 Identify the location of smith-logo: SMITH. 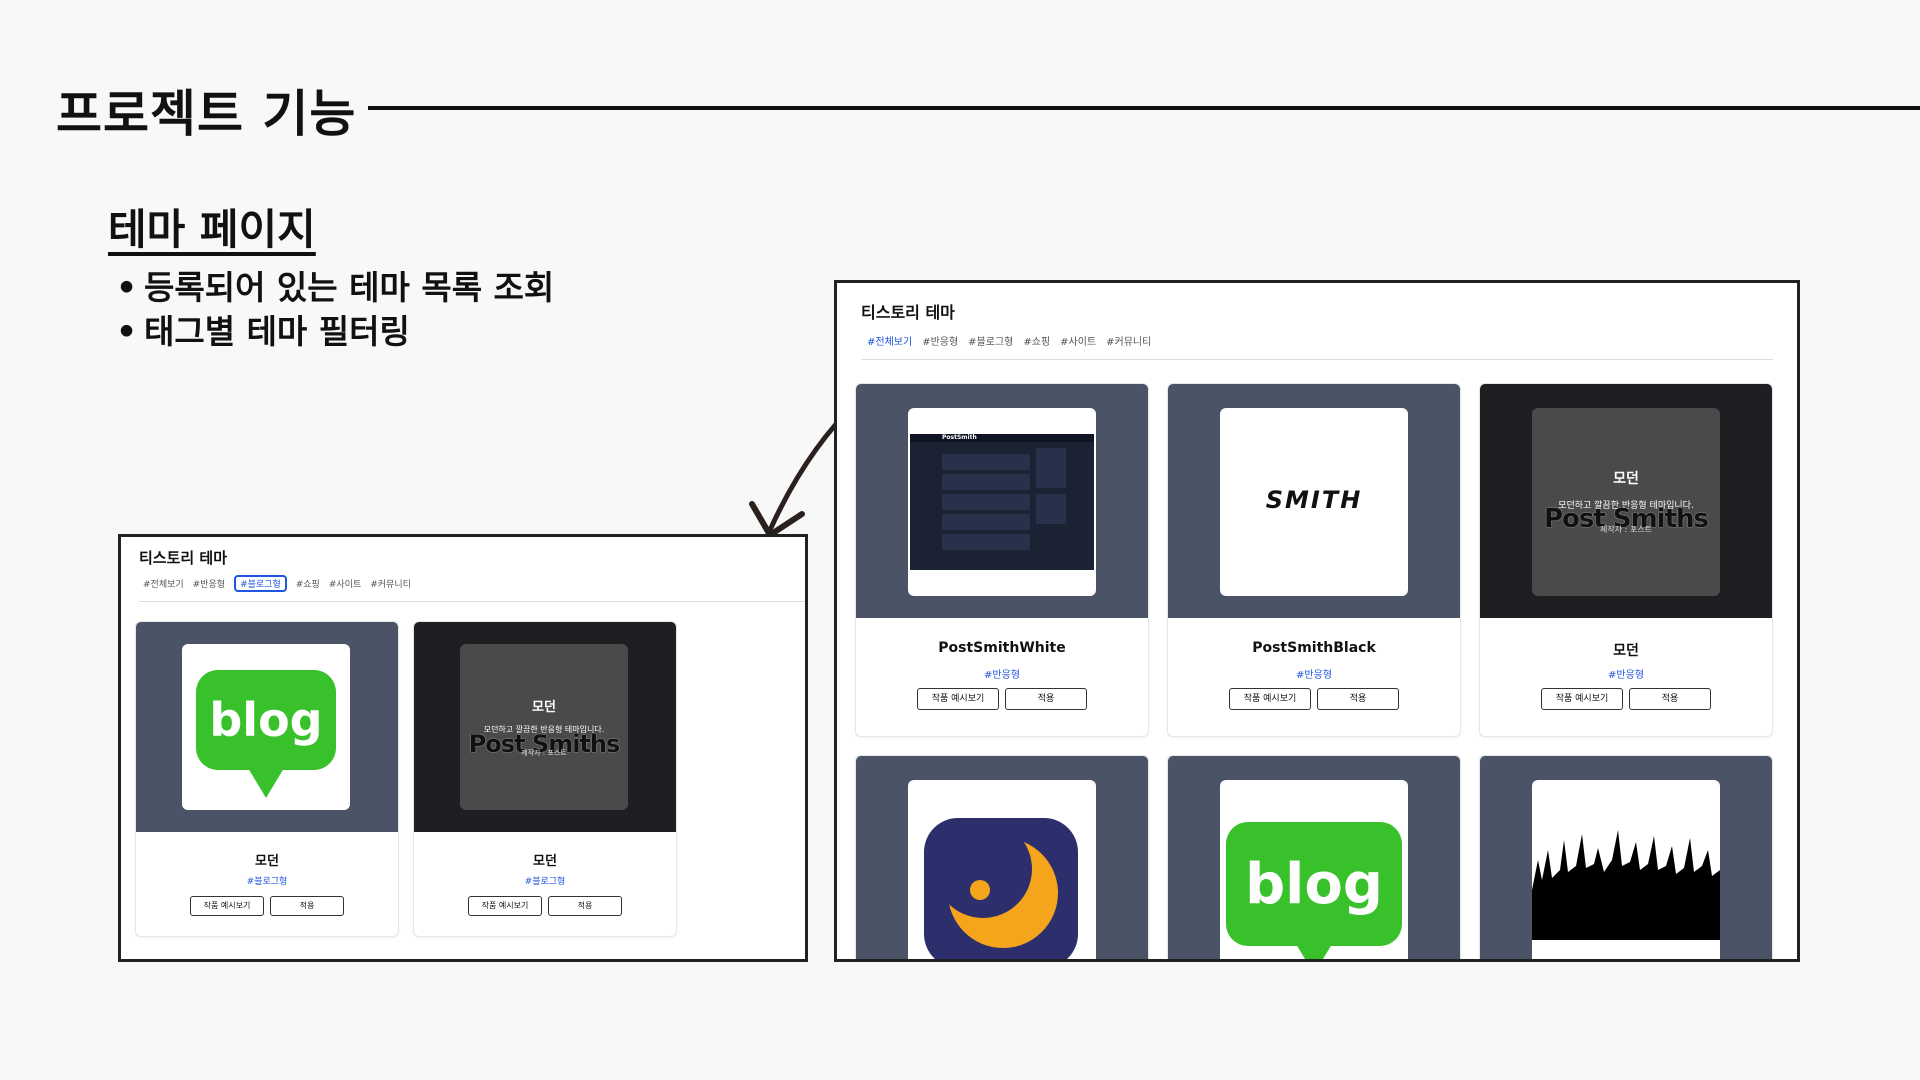
(1314, 500).